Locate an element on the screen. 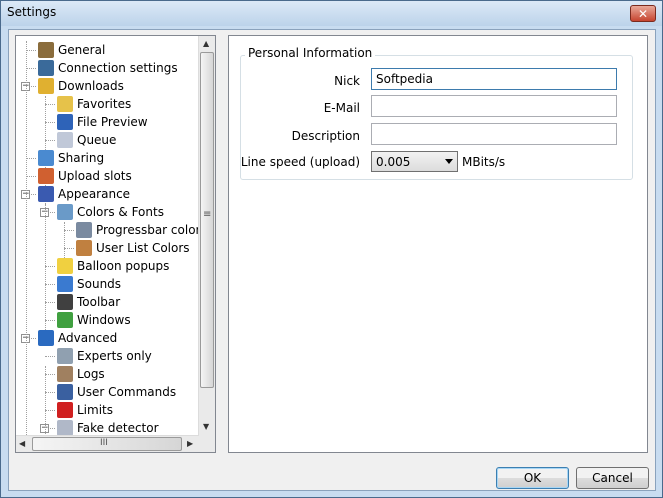  tree-item-label: Connection settings is located at coordinates (118, 68).